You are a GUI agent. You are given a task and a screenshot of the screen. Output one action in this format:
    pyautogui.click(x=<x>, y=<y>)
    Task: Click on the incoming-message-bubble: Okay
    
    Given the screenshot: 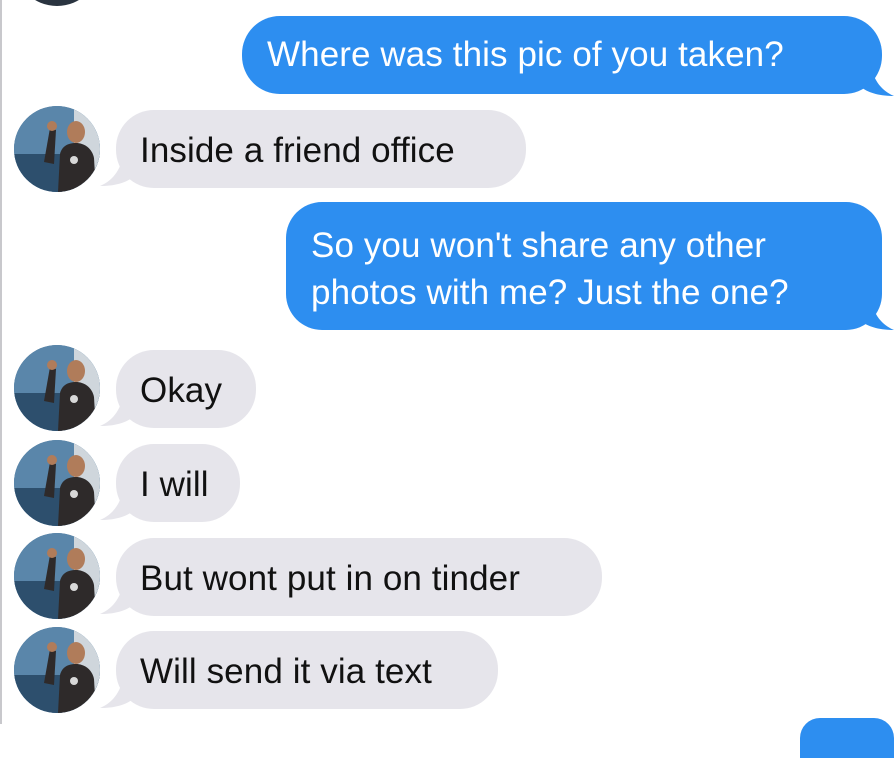 What is the action you would take?
    pyautogui.click(x=186, y=389)
    